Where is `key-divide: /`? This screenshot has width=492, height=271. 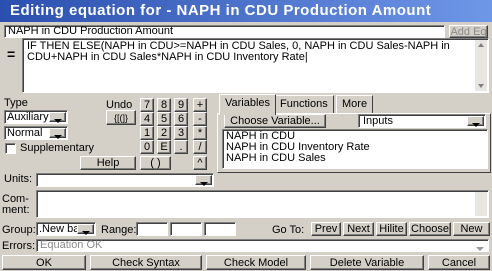
key-divide: / is located at coordinates (200, 147).